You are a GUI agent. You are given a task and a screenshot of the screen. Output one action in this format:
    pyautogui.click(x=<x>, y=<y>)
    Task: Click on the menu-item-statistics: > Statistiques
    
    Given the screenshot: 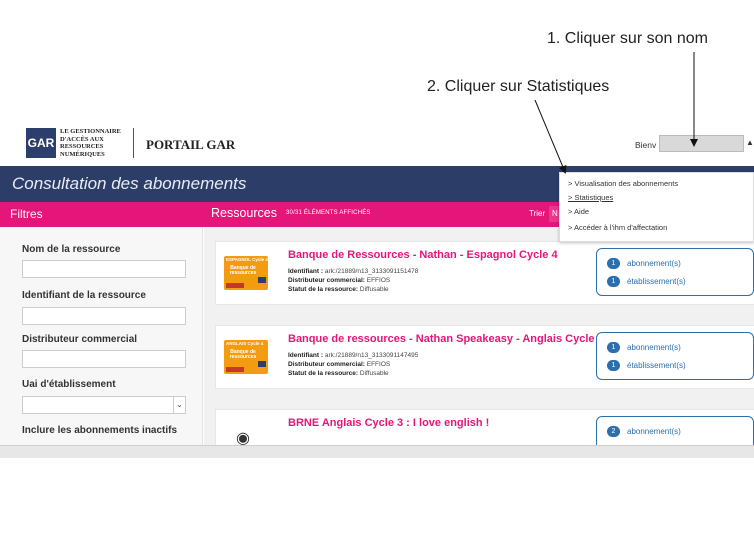 What is the action you would take?
    pyautogui.click(x=590, y=197)
    